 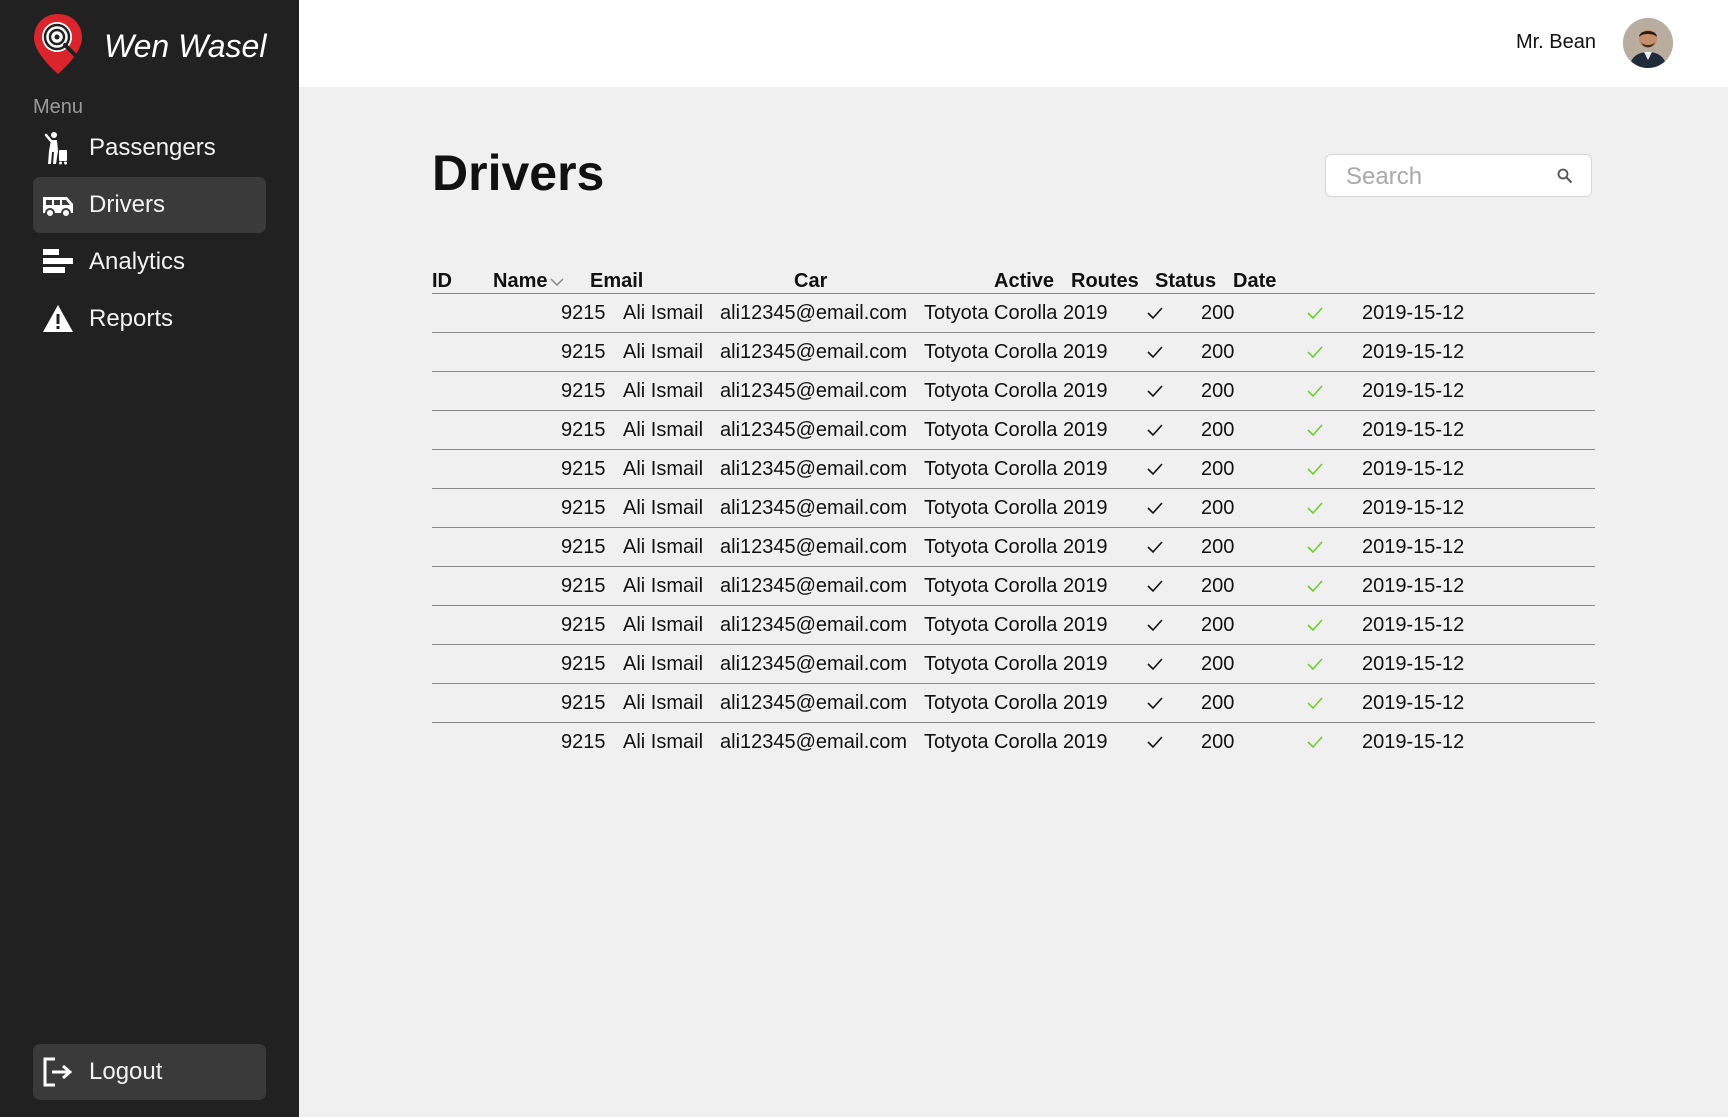 I want to click on search-box, so click(x=1458, y=175).